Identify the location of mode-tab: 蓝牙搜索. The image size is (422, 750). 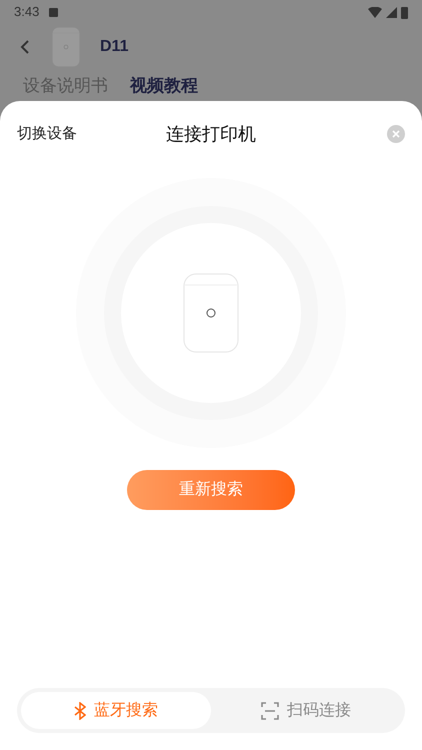
(116, 710).